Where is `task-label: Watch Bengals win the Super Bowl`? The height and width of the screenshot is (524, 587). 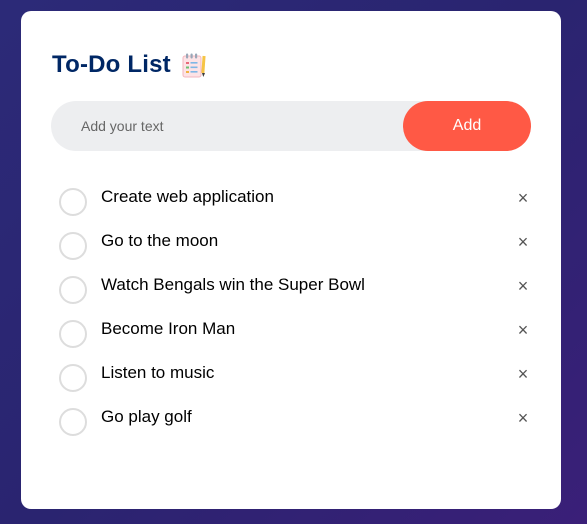 task-label: Watch Bengals win the Super Bowl is located at coordinates (233, 284).